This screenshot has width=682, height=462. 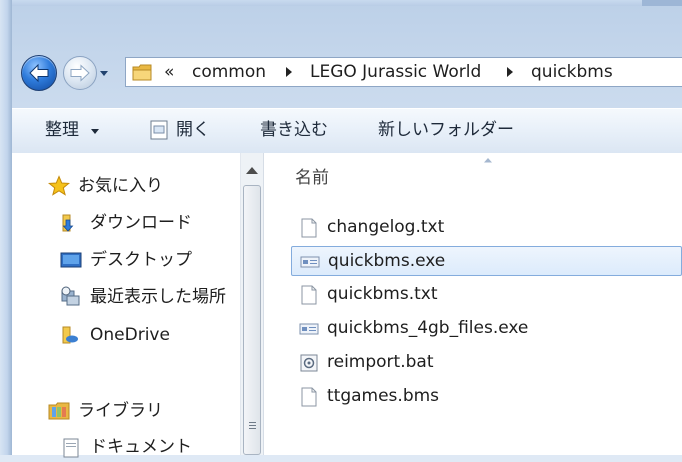 What do you see at coordinates (141, 260) in the screenshot?
I see `nav-item-label: デスクトップ` at bounding box center [141, 260].